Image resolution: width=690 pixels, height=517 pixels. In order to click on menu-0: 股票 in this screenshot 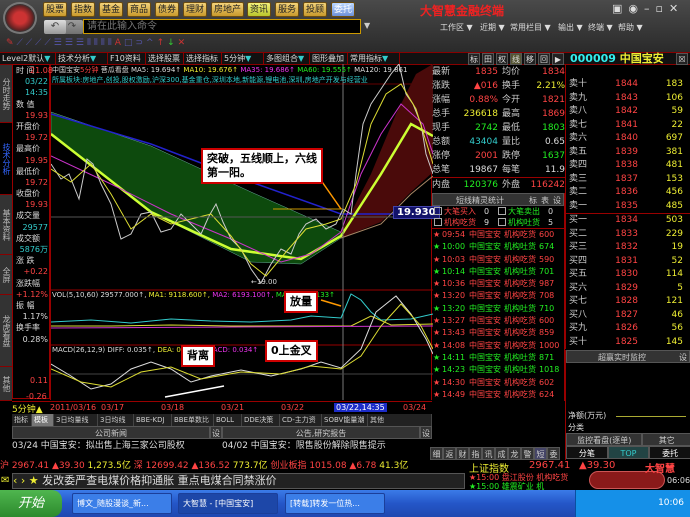, I will do `click(55, 9)`.